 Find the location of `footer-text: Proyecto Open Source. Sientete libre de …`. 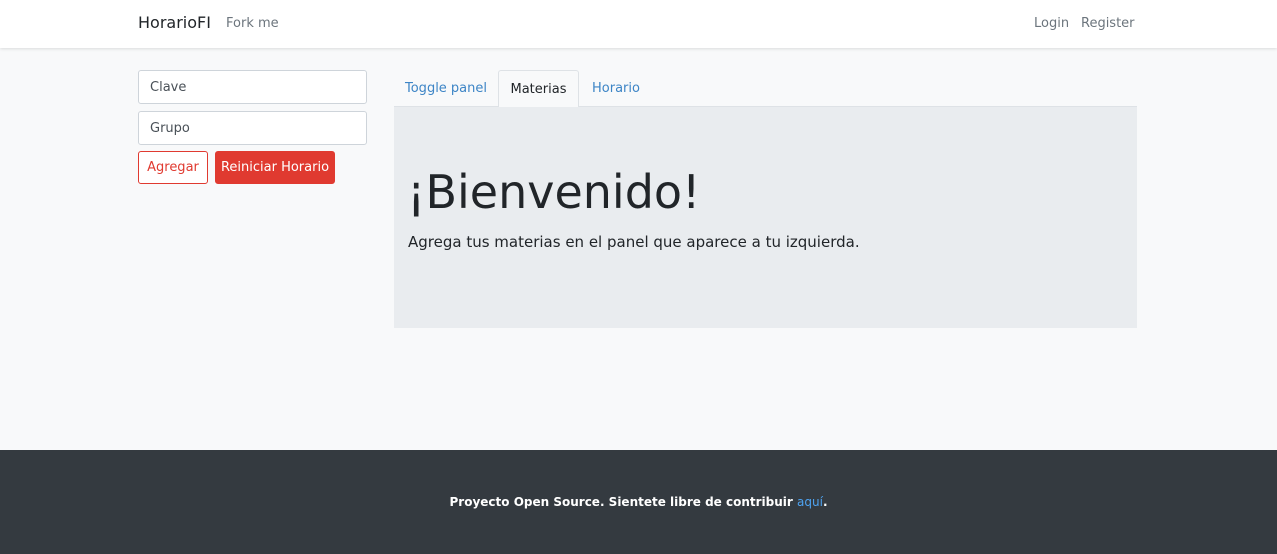

footer-text: Proyecto Open Source. Sientete libre de … is located at coordinates (638, 502).